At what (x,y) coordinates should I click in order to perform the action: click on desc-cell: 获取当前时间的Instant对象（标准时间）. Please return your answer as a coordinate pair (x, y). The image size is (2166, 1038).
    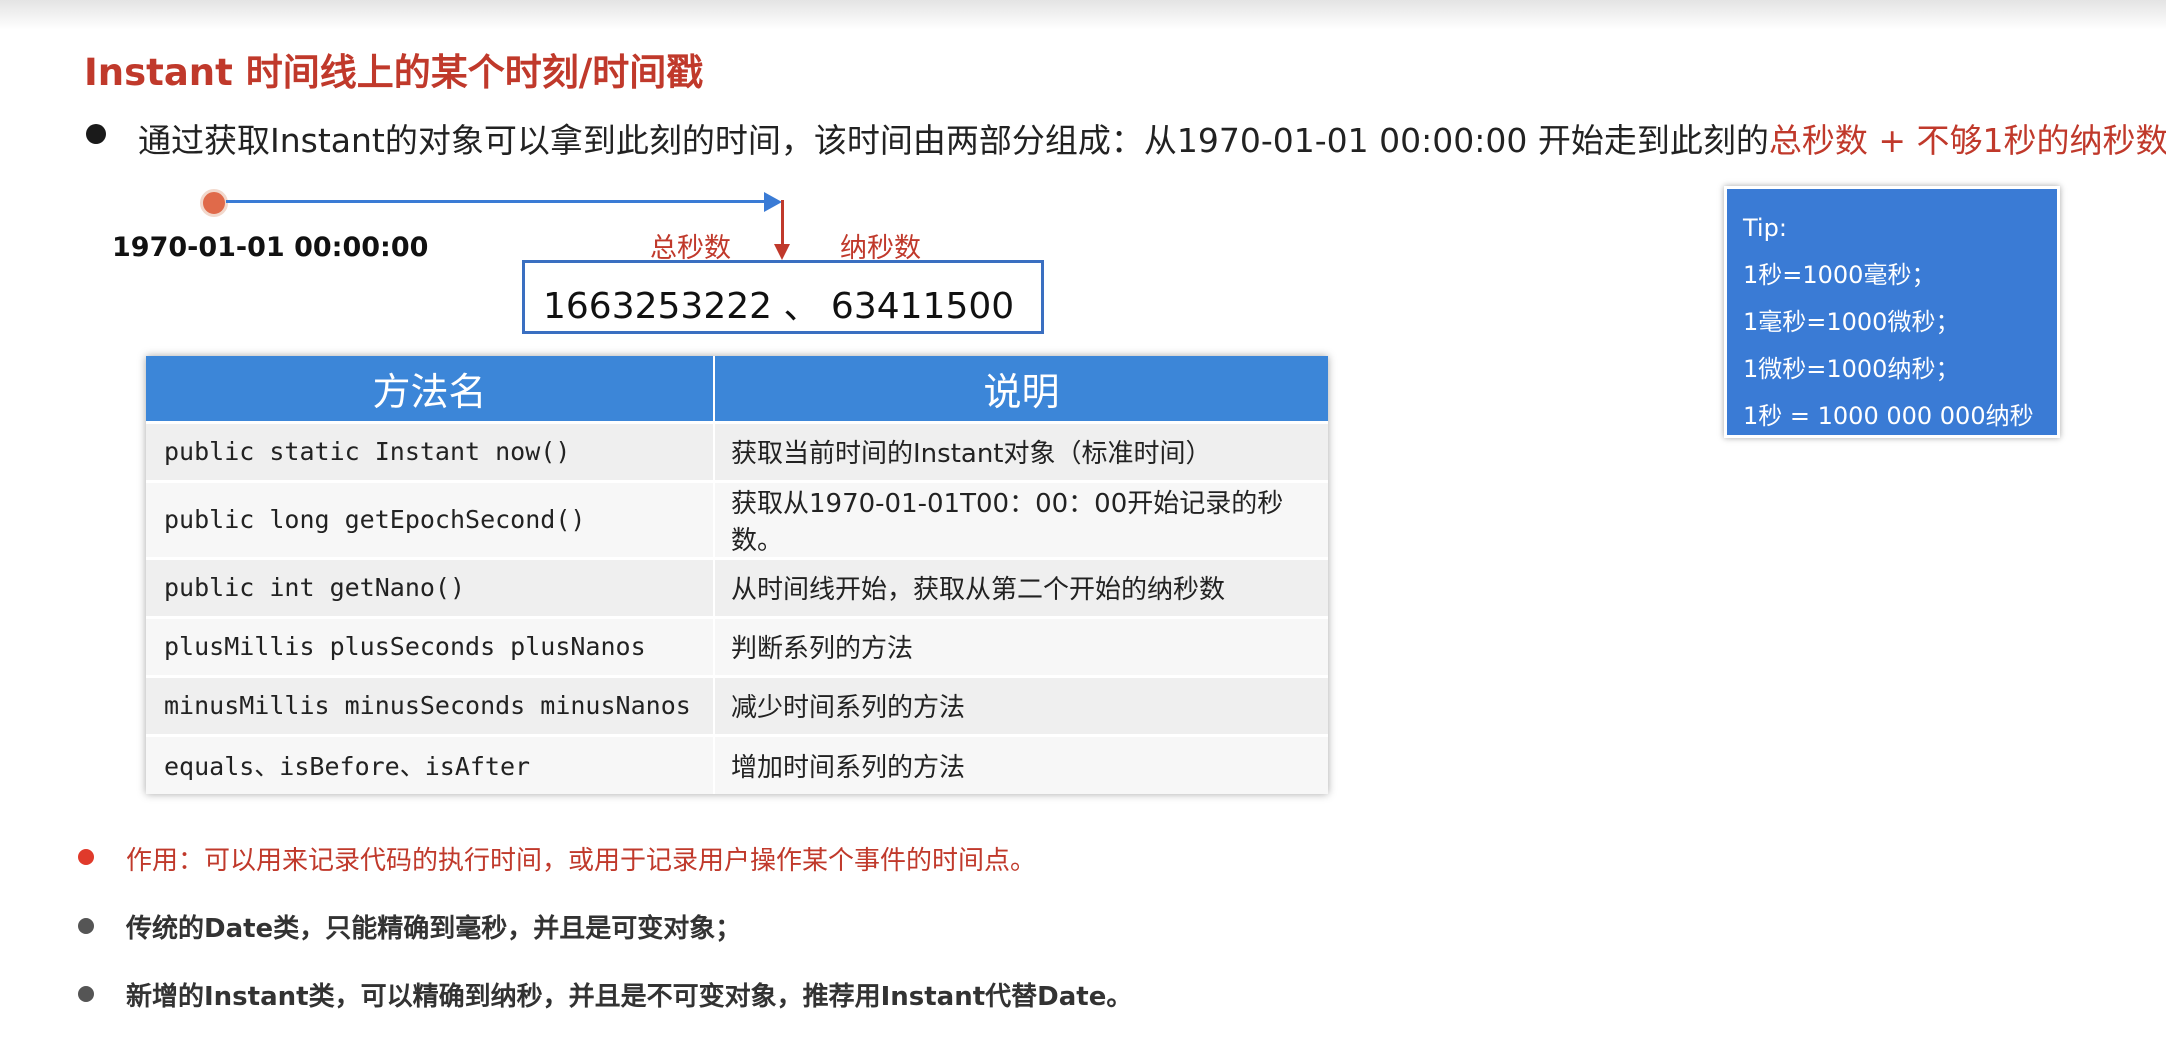
    Looking at the image, I should click on (1021, 450).